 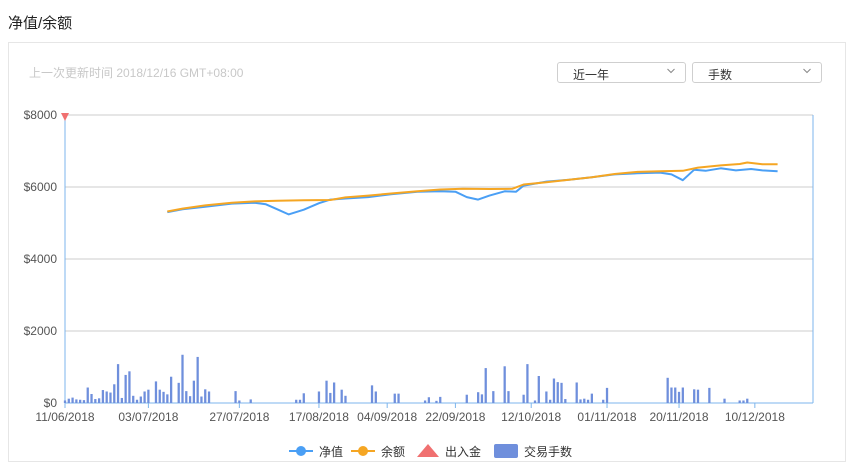 I want to click on x-tick-label: 22/09/2018, so click(x=455, y=417).